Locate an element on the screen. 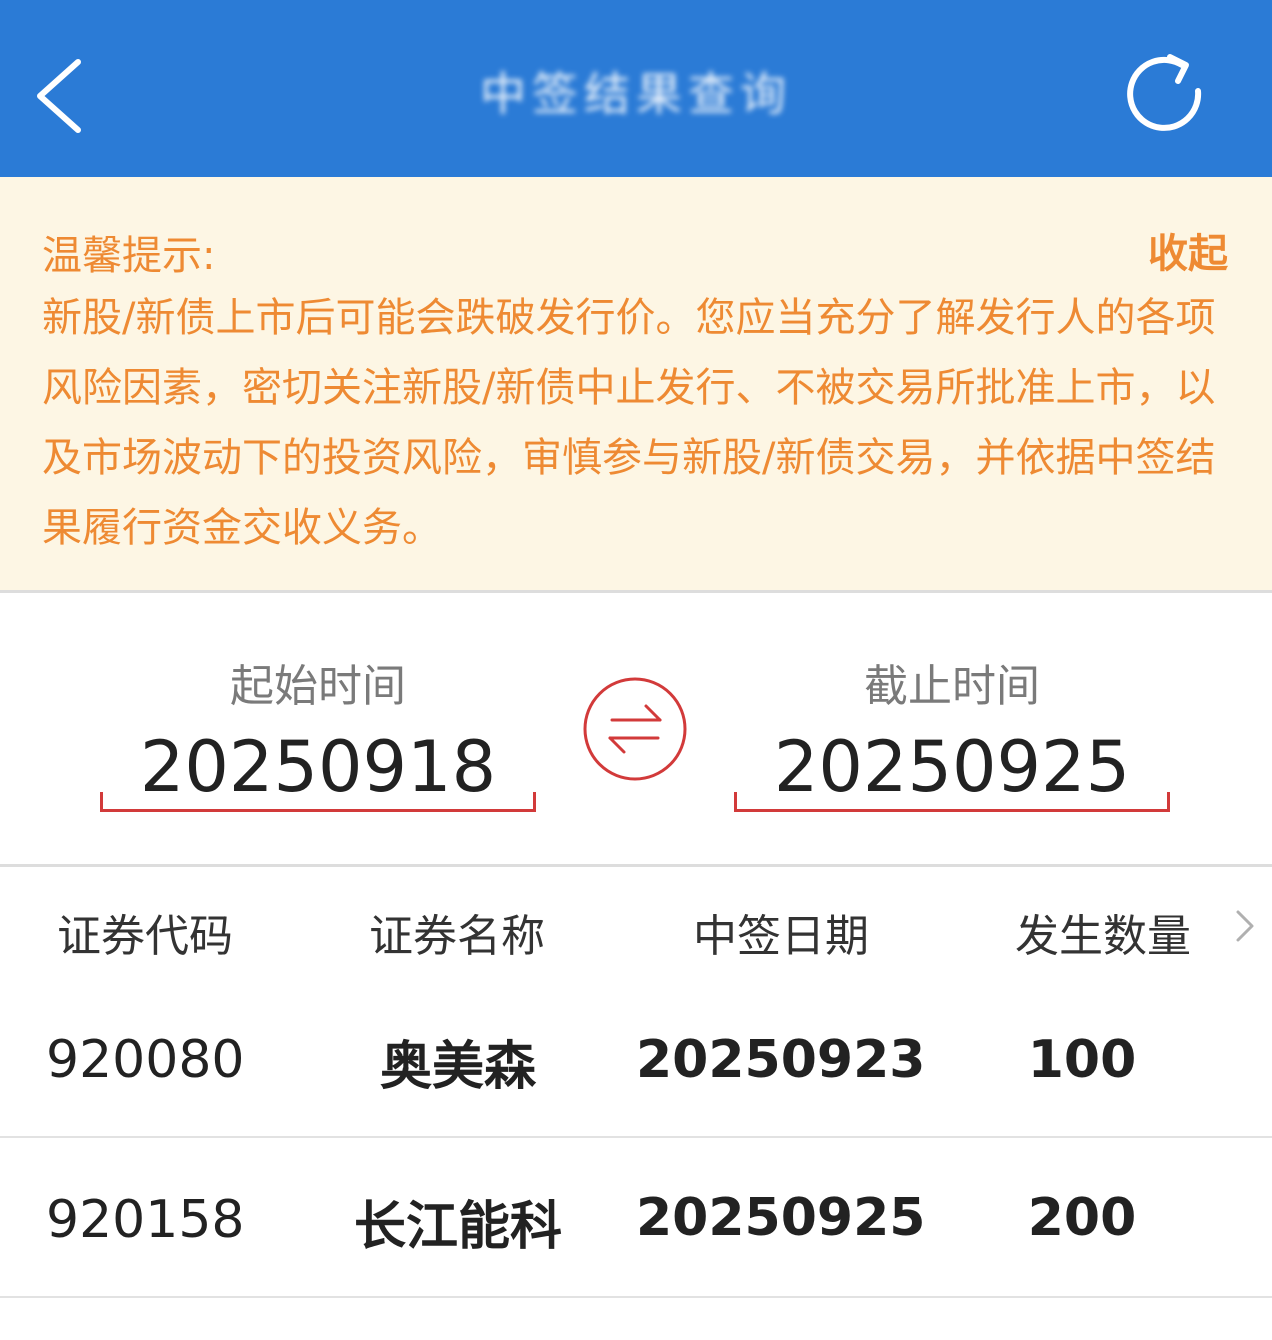  table-cell-quantity: 200 is located at coordinates (1082, 1218).